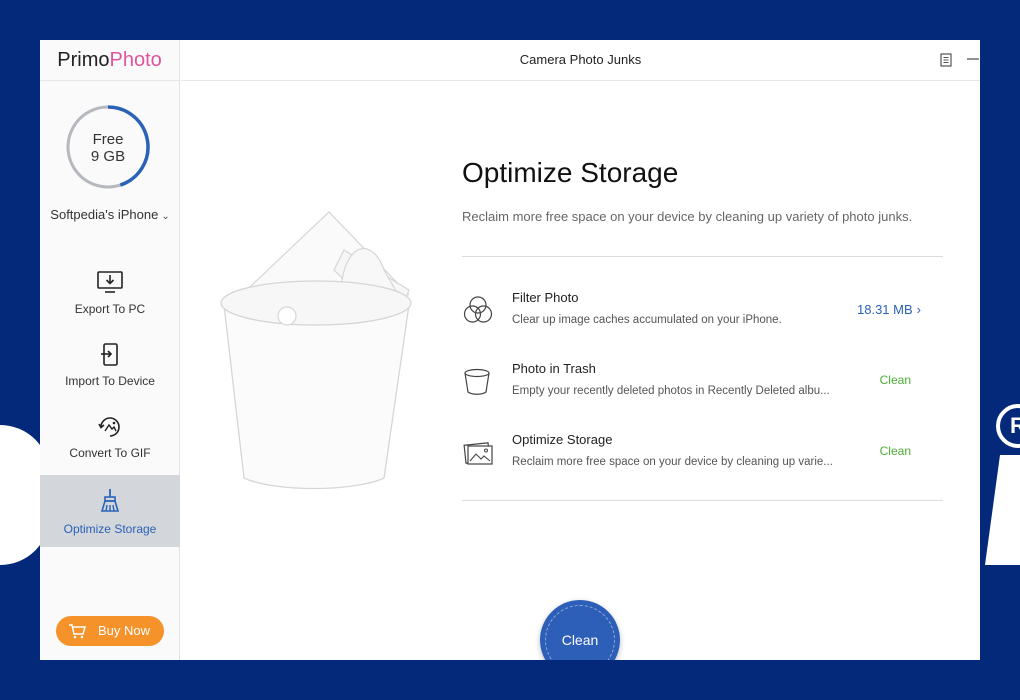  I want to click on app-logo: PrimoPhoto, so click(109, 60).